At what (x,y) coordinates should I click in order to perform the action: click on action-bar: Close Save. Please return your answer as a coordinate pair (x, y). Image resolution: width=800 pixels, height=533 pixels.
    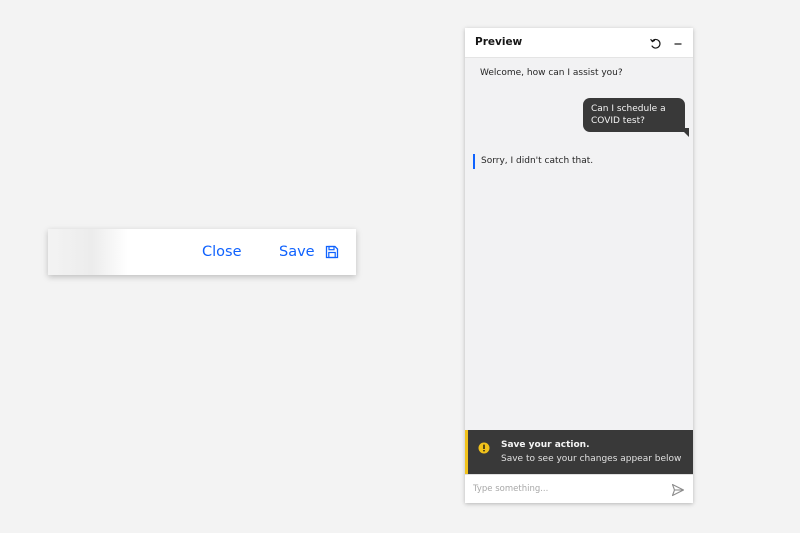
    Looking at the image, I should click on (202, 252).